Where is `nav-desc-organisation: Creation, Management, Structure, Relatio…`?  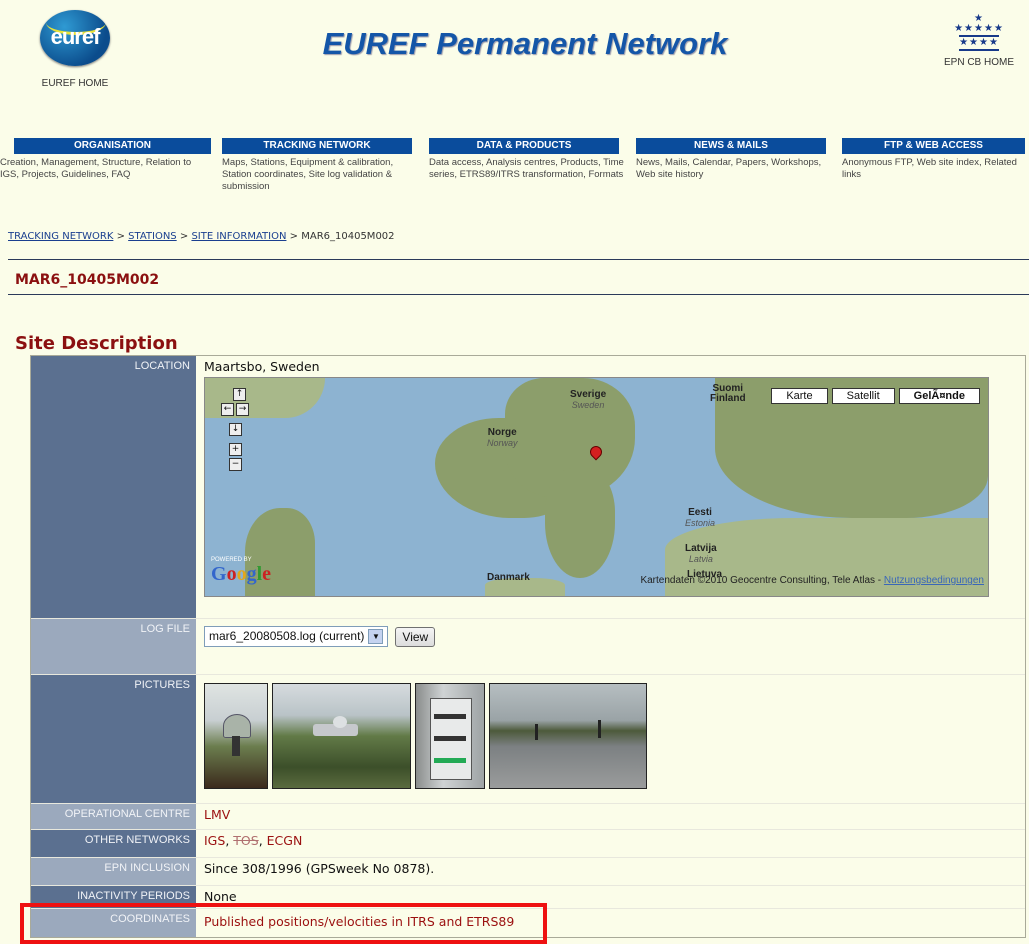
nav-desc-organisation: Creation, Management, Structure, Relatio… is located at coordinates (101, 169).